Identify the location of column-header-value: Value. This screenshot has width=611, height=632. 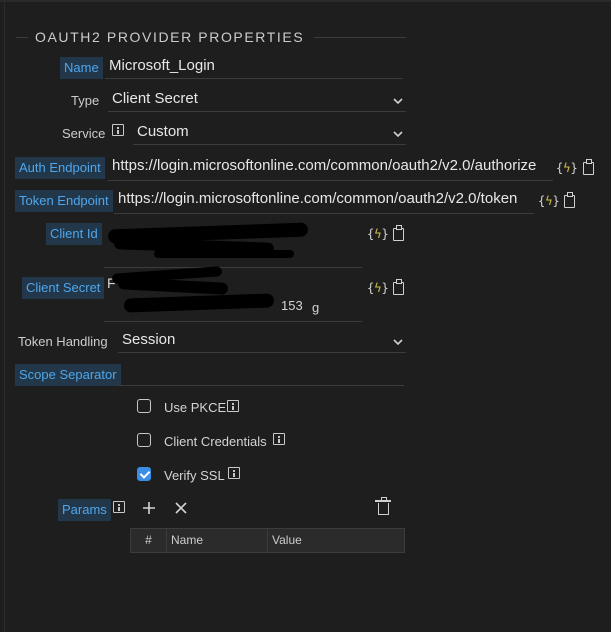
(336, 540).